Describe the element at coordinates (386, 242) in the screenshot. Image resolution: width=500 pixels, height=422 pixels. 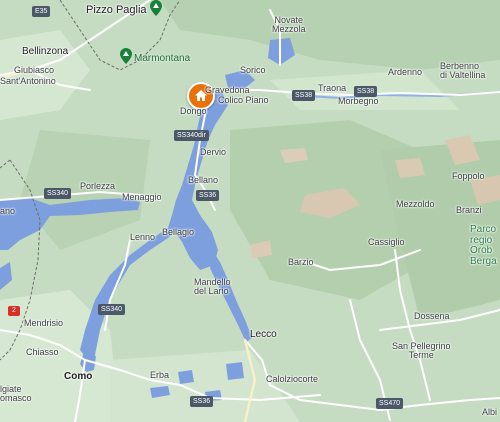
I see `label-cassiglio: Cassiglio` at that location.